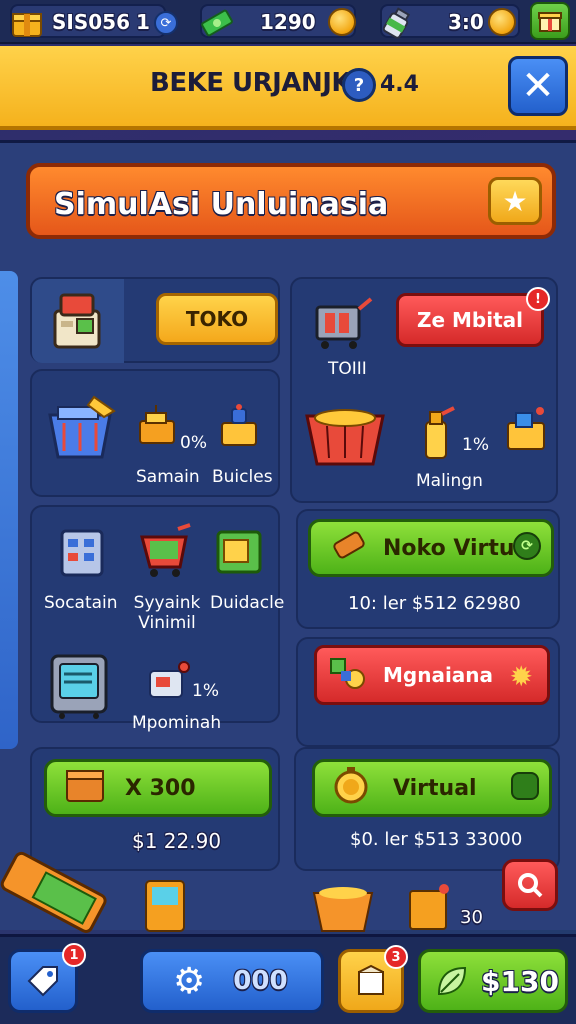 This screenshot has height=1024, width=576. What do you see at coordinates (351, 788) in the screenshot?
I see `timer-icon` at bounding box center [351, 788].